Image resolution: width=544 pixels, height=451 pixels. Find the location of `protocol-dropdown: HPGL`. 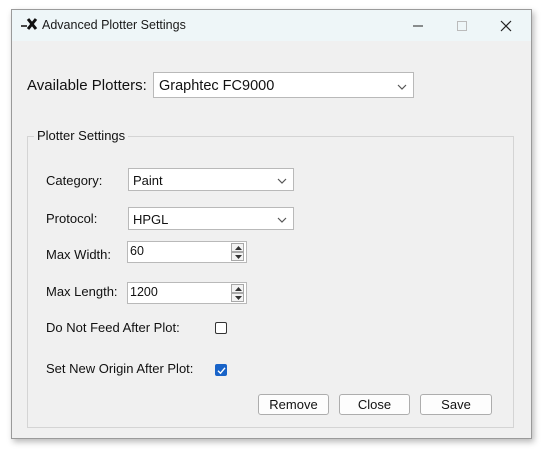

protocol-dropdown: HPGL is located at coordinates (211, 218).